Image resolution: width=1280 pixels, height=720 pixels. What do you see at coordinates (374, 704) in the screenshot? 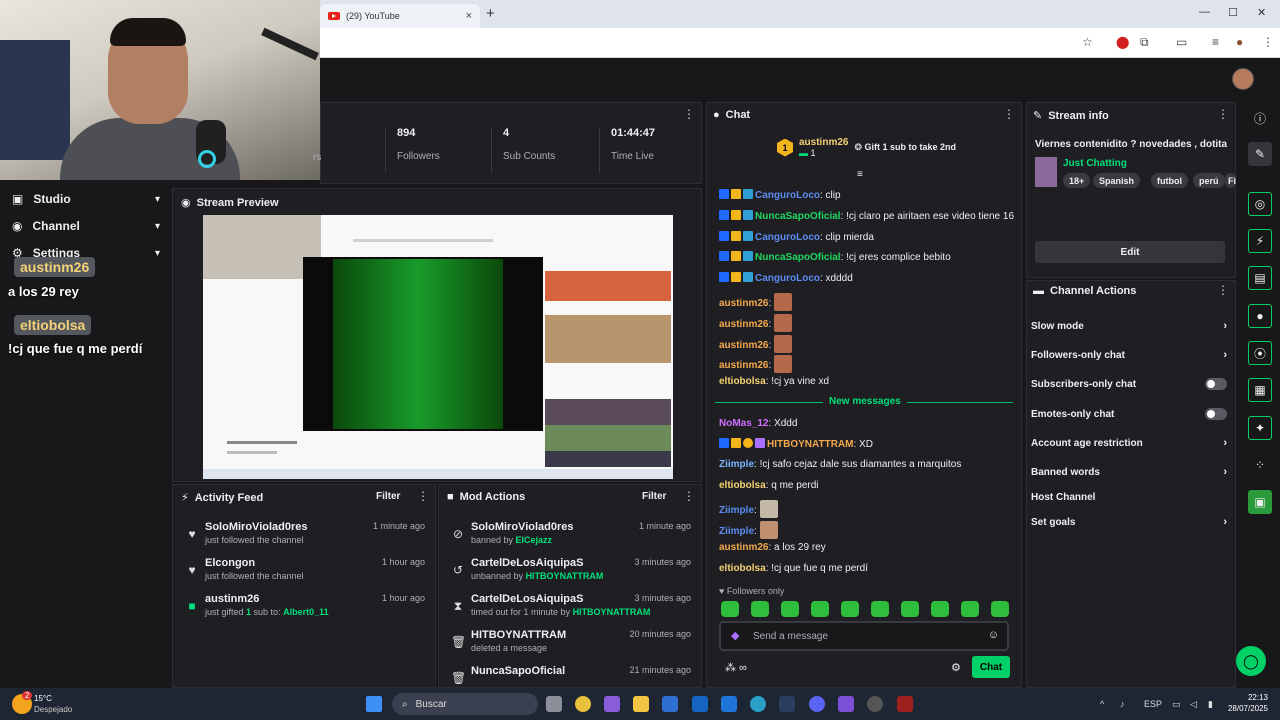
I see `windows-start-icon` at bounding box center [374, 704].